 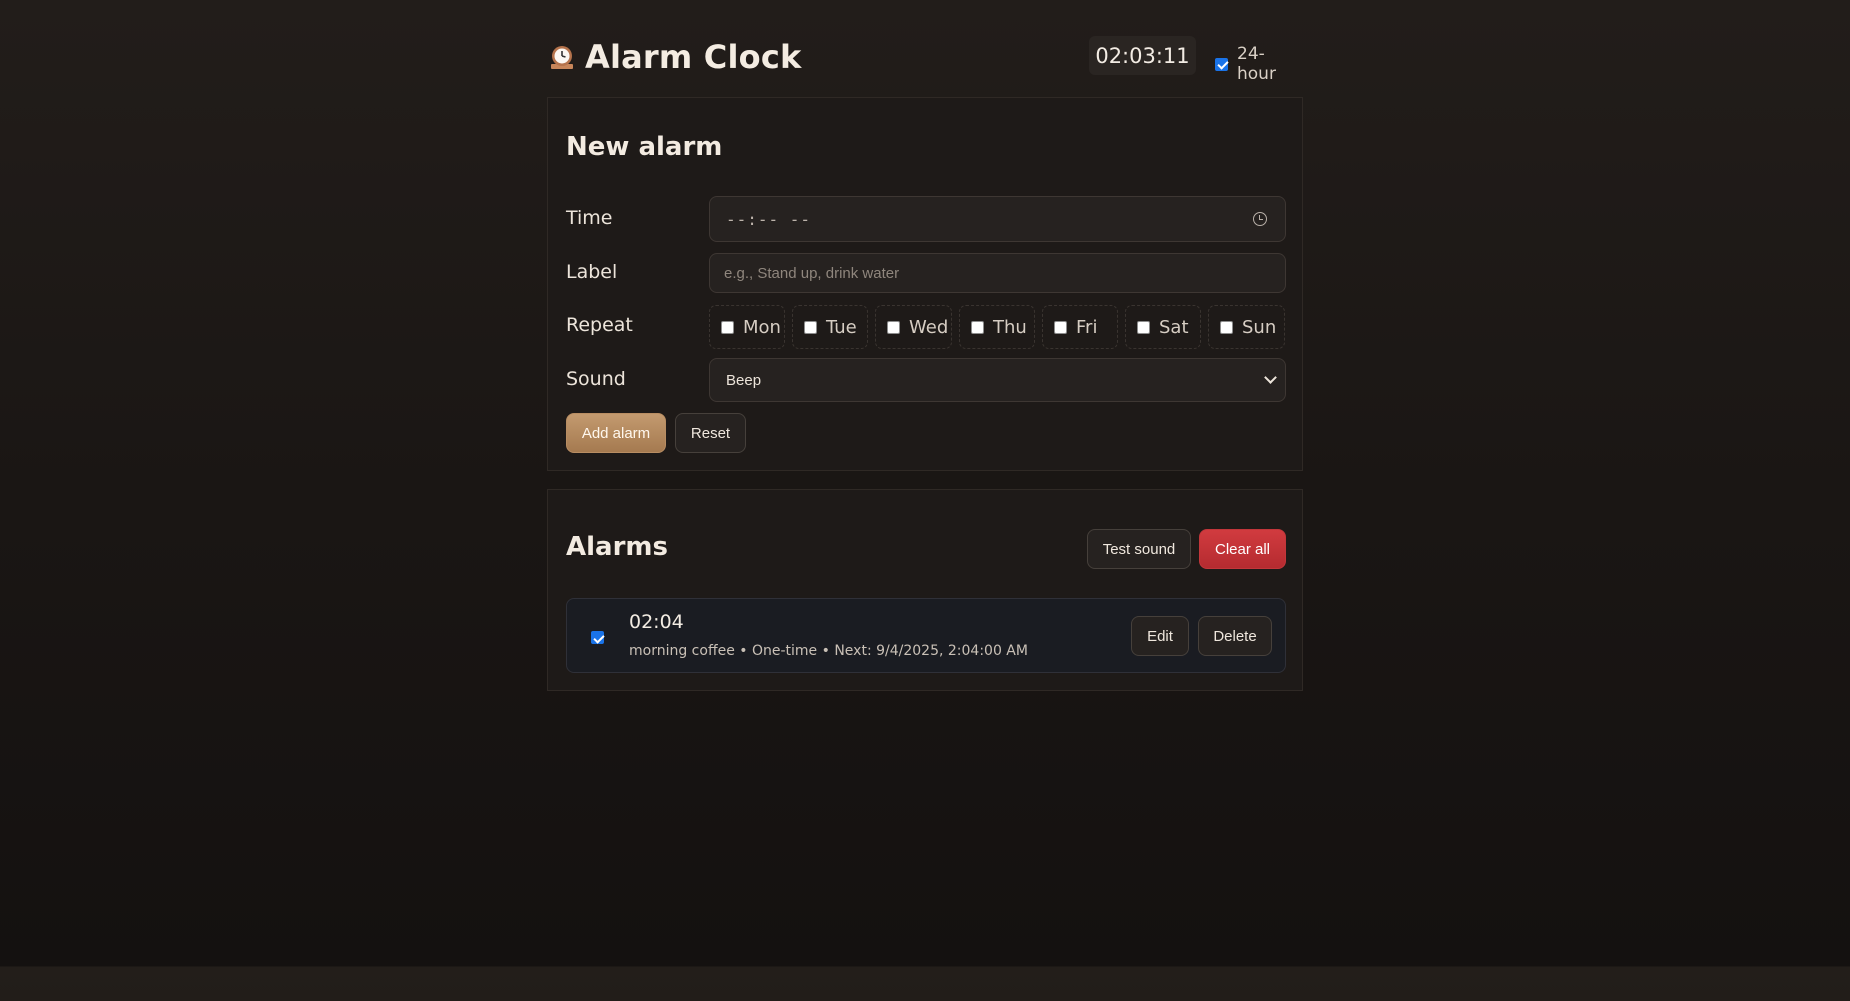 What do you see at coordinates (1174, 327) in the screenshot?
I see `day-label: Sat` at bounding box center [1174, 327].